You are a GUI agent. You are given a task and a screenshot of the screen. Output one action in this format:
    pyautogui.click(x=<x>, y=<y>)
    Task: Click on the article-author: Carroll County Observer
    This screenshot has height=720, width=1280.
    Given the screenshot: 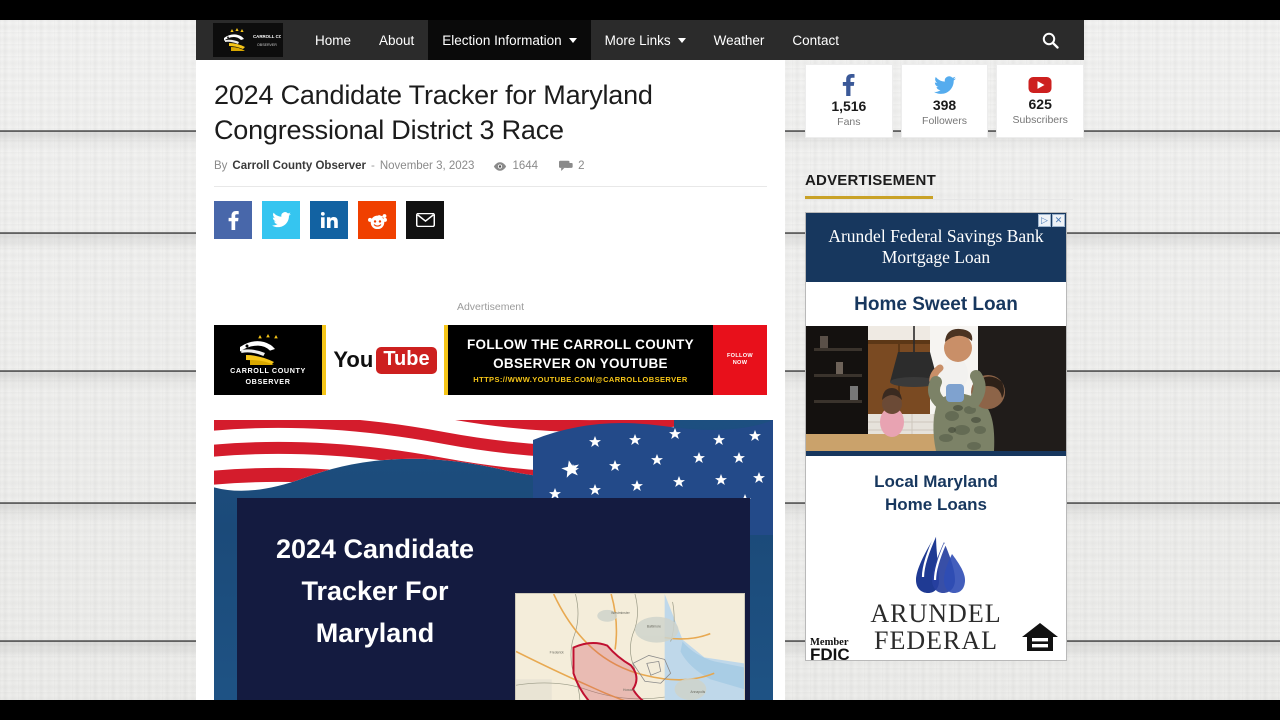 What is the action you would take?
    pyautogui.click(x=299, y=166)
    